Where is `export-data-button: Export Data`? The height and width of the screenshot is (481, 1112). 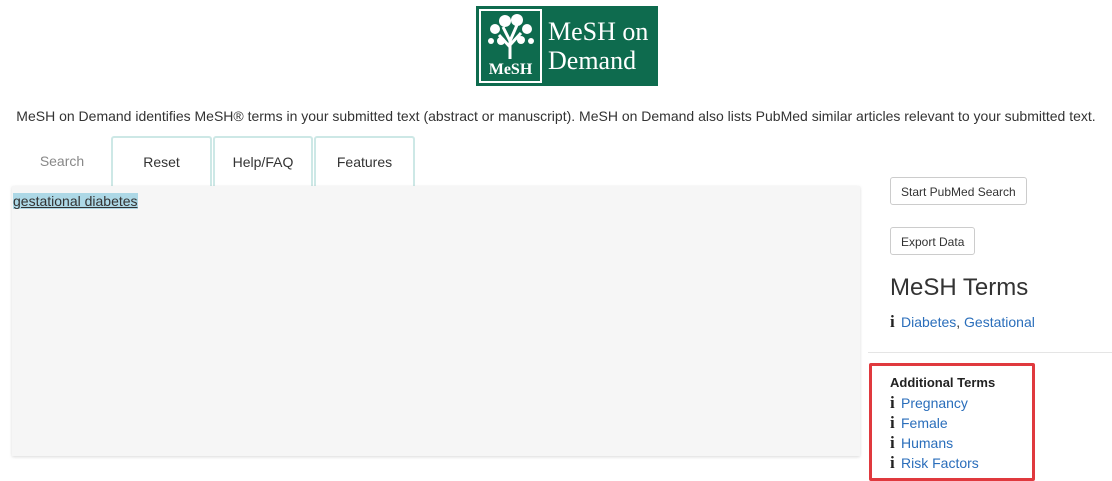
export-data-button: Export Data is located at coordinates (933, 241).